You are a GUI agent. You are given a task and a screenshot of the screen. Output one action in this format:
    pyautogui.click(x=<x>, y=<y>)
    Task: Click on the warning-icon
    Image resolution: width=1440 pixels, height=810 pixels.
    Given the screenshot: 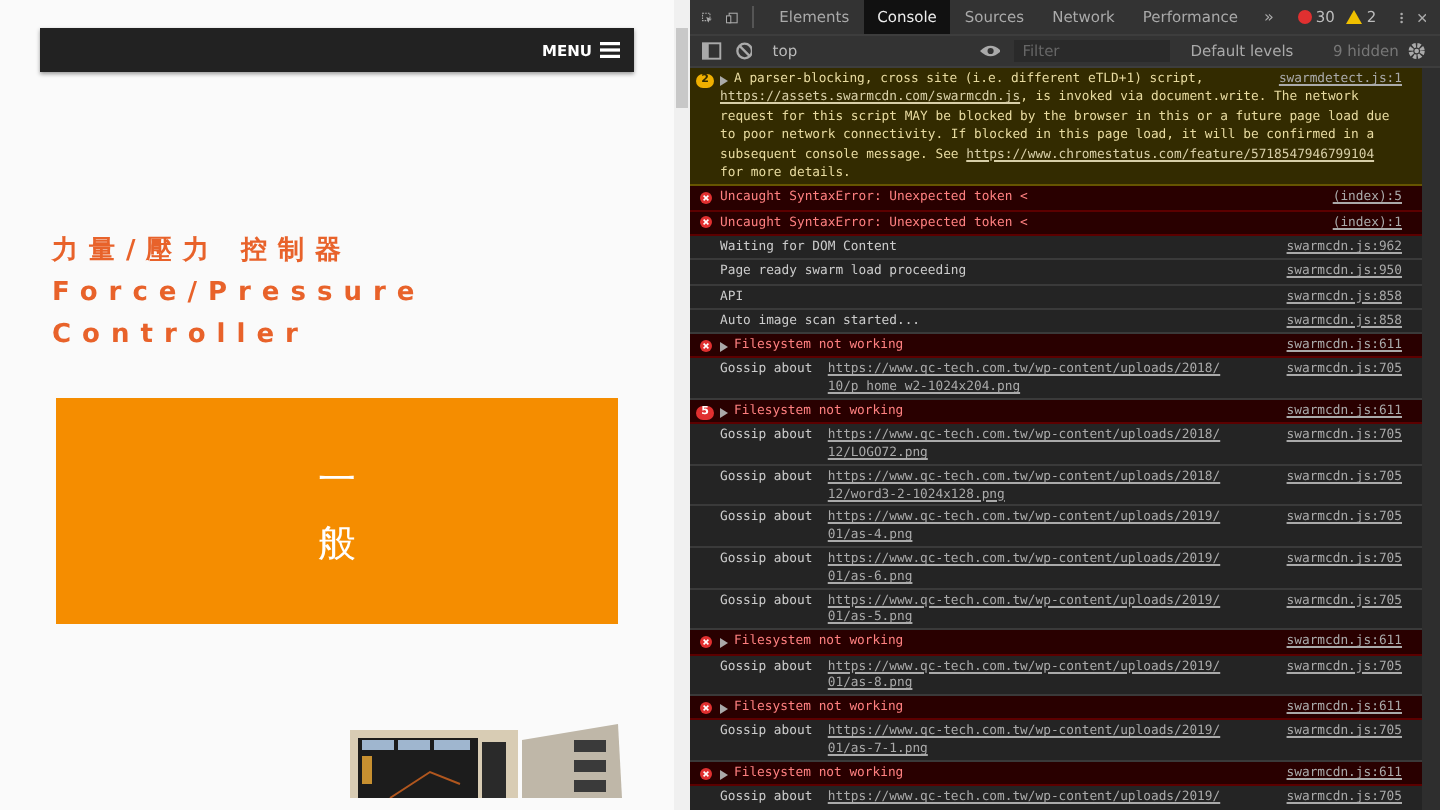 What is the action you would take?
    pyautogui.click(x=1354, y=17)
    